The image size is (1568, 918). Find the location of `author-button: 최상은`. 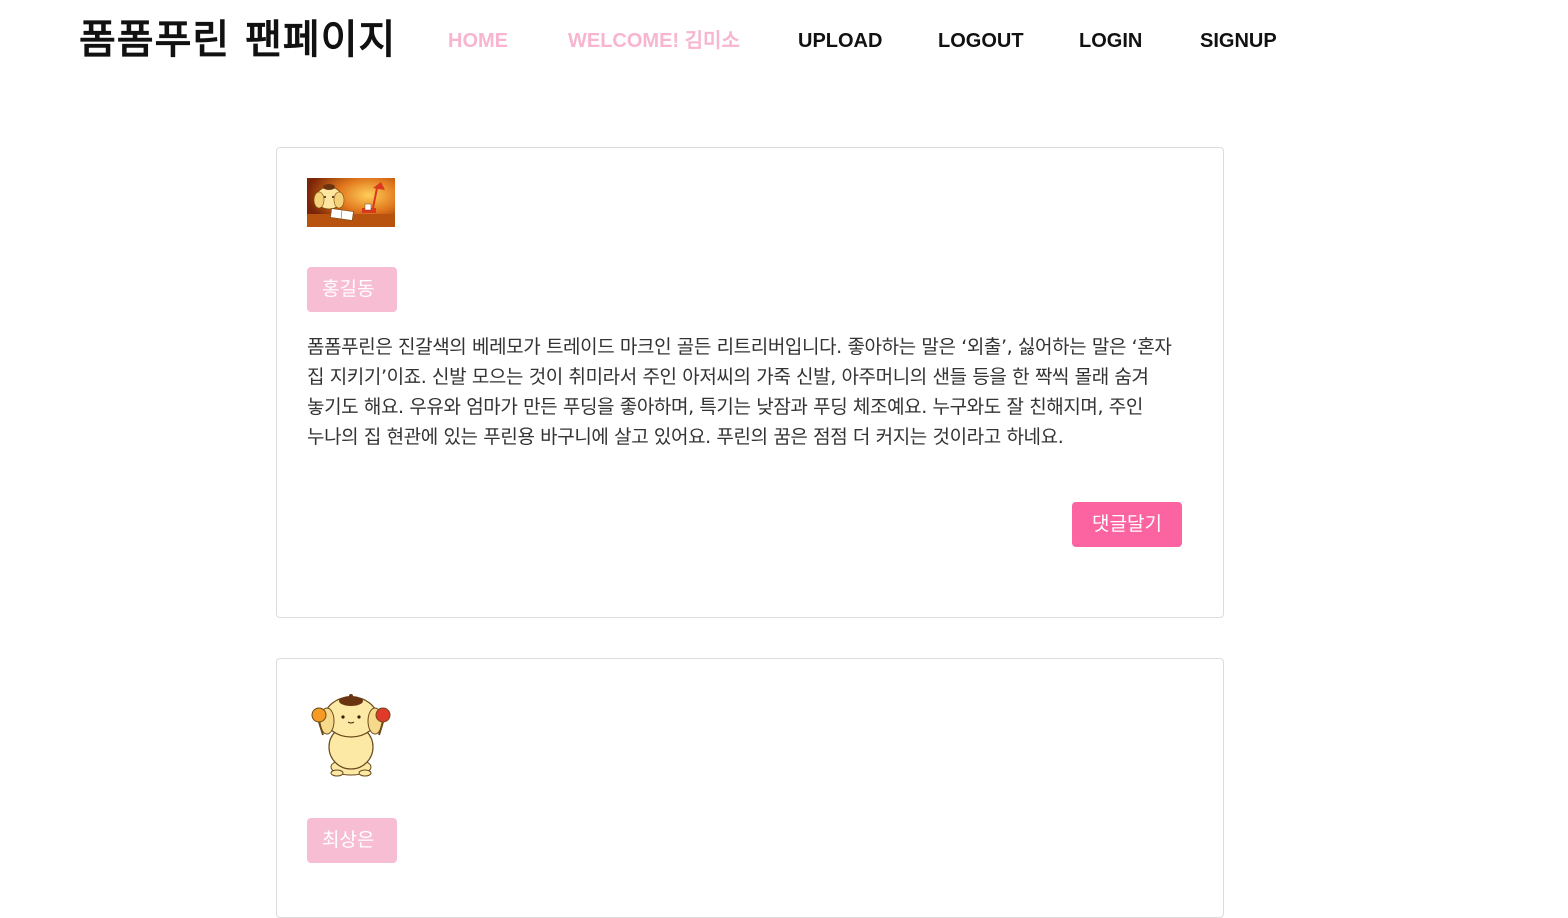

author-button: 최상은 is located at coordinates (352, 840).